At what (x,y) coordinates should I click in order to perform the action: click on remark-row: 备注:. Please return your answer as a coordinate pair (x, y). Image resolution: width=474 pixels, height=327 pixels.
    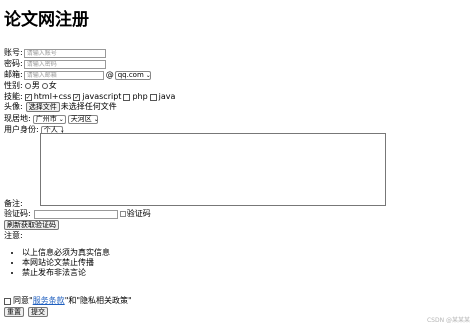
    Looking at the image, I should click on (13, 204).